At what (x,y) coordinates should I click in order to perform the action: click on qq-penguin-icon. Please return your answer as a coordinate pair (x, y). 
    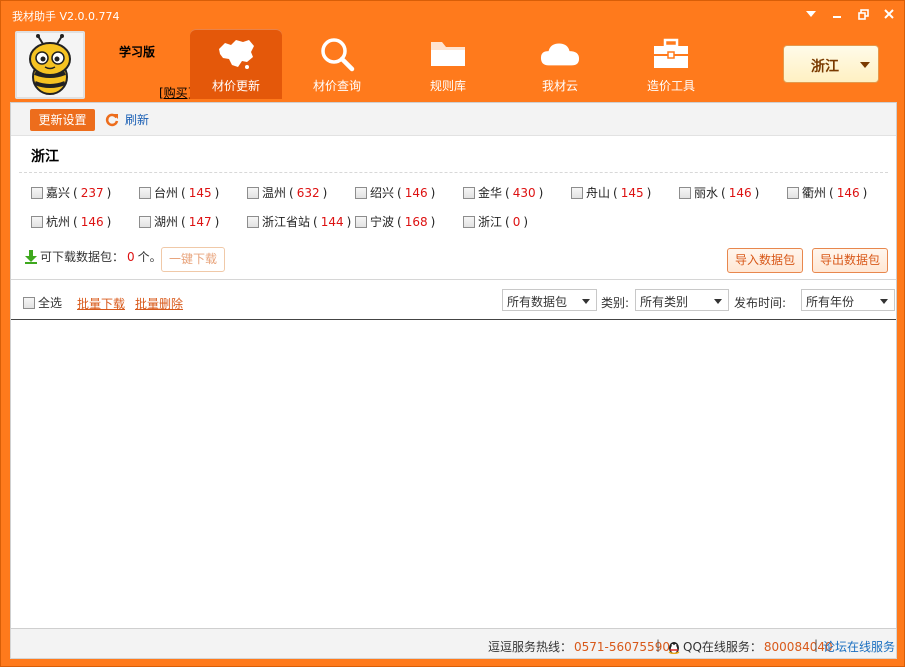
    Looking at the image, I should click on (674, 647).